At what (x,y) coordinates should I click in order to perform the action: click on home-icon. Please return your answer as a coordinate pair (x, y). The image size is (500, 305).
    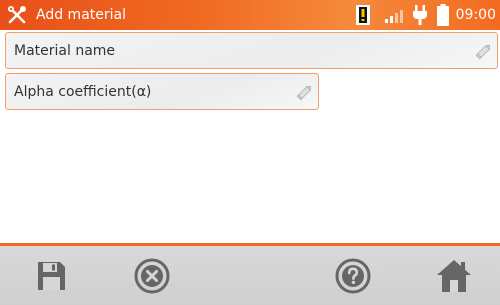
    Looking at the image, I should click on (454, 276).